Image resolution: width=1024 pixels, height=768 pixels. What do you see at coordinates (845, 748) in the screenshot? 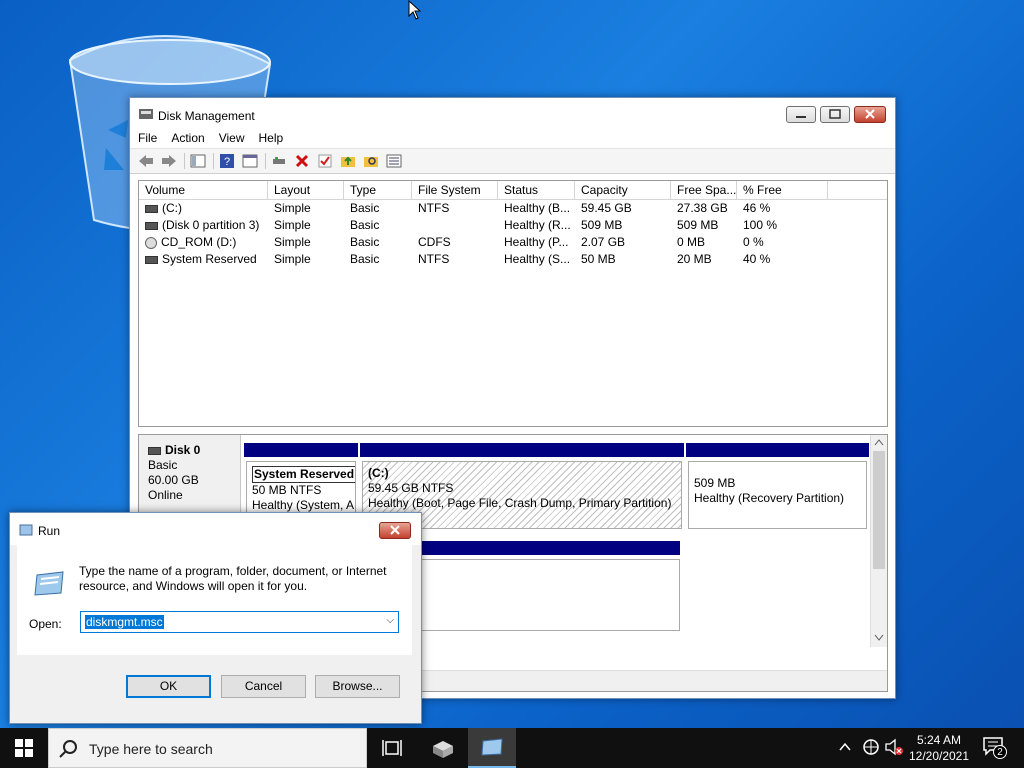
I see `chevron-up-icon` at bounding box center [845, 748].